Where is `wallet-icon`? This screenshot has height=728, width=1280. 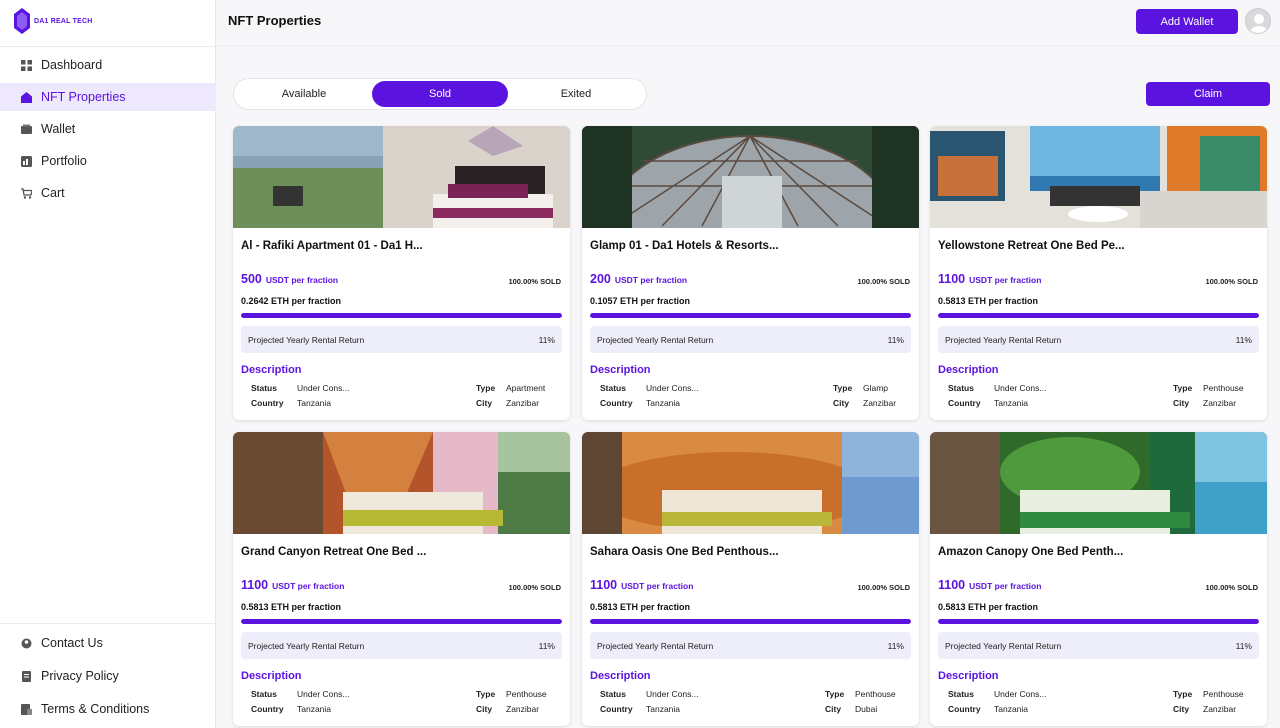
wallet-icon is located at coordinates (26, 129).